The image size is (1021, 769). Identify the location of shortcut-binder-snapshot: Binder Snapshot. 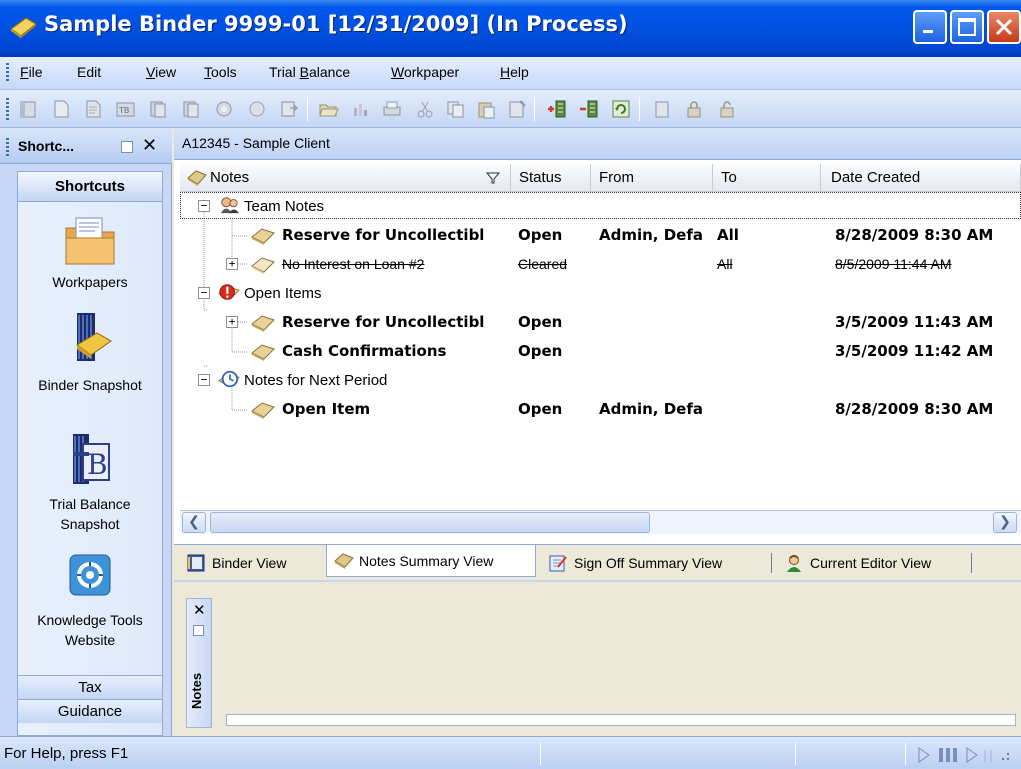
(90, 353).